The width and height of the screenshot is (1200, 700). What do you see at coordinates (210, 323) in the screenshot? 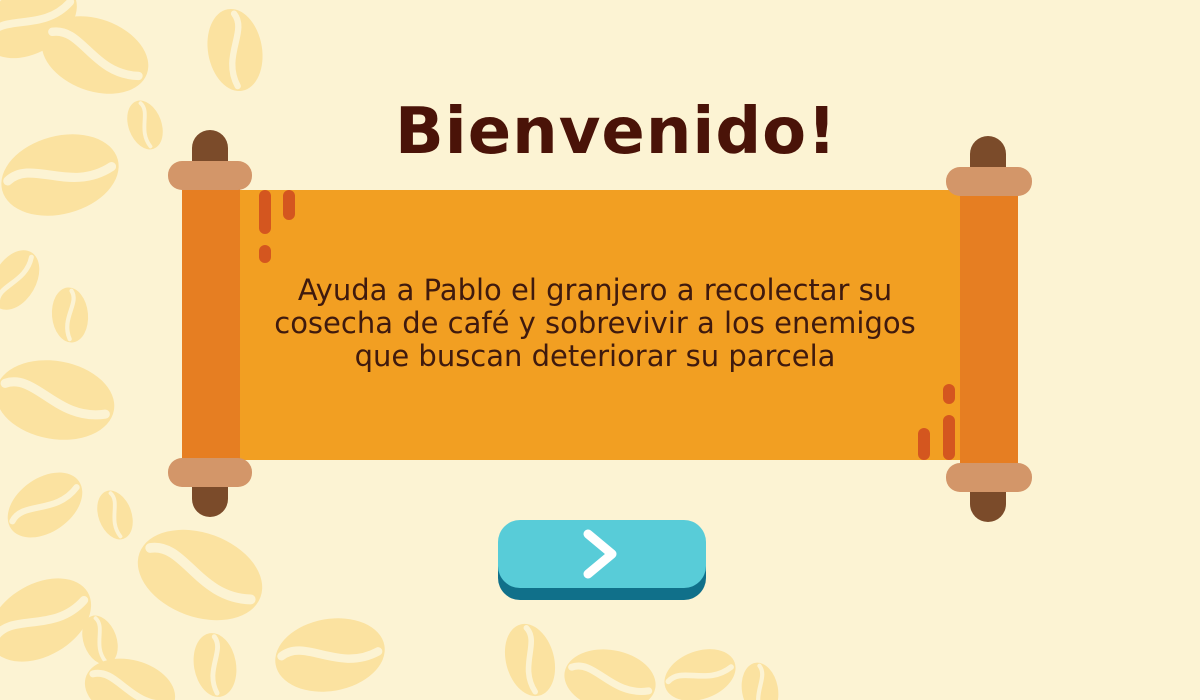
I see `scroll-roll-left` at bounding box center [210, 323].